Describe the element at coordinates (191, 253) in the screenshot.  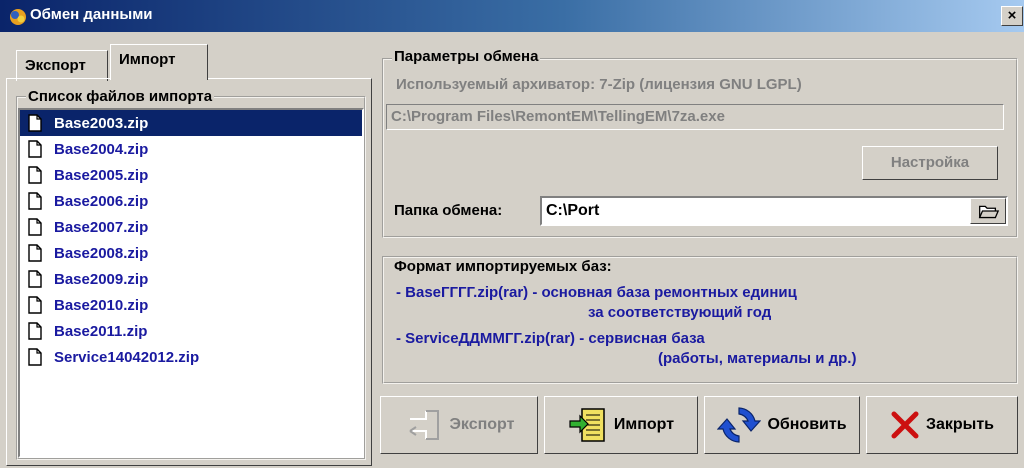
I see `list-item: Base2008.zip` at that location.